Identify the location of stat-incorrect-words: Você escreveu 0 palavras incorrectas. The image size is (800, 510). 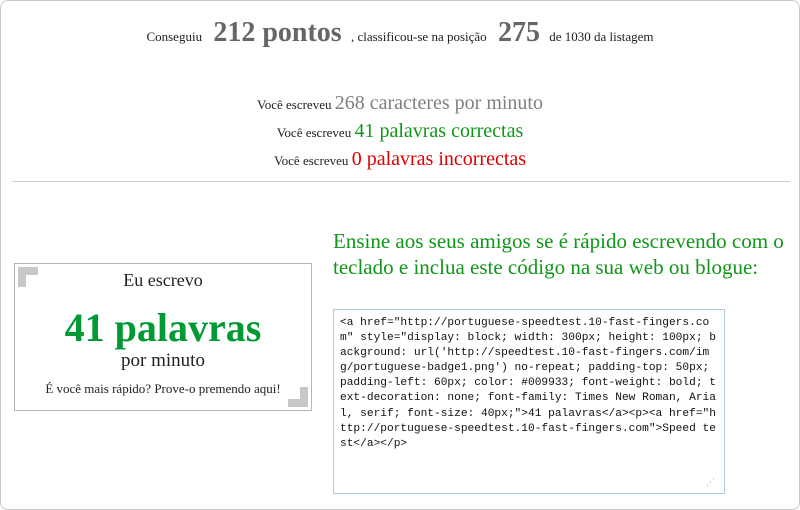
(400, 160).